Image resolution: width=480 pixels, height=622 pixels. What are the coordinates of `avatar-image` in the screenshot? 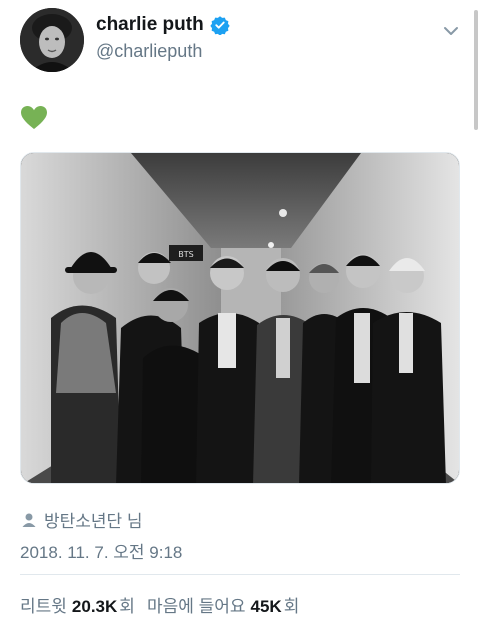 It's located at (52, 40).